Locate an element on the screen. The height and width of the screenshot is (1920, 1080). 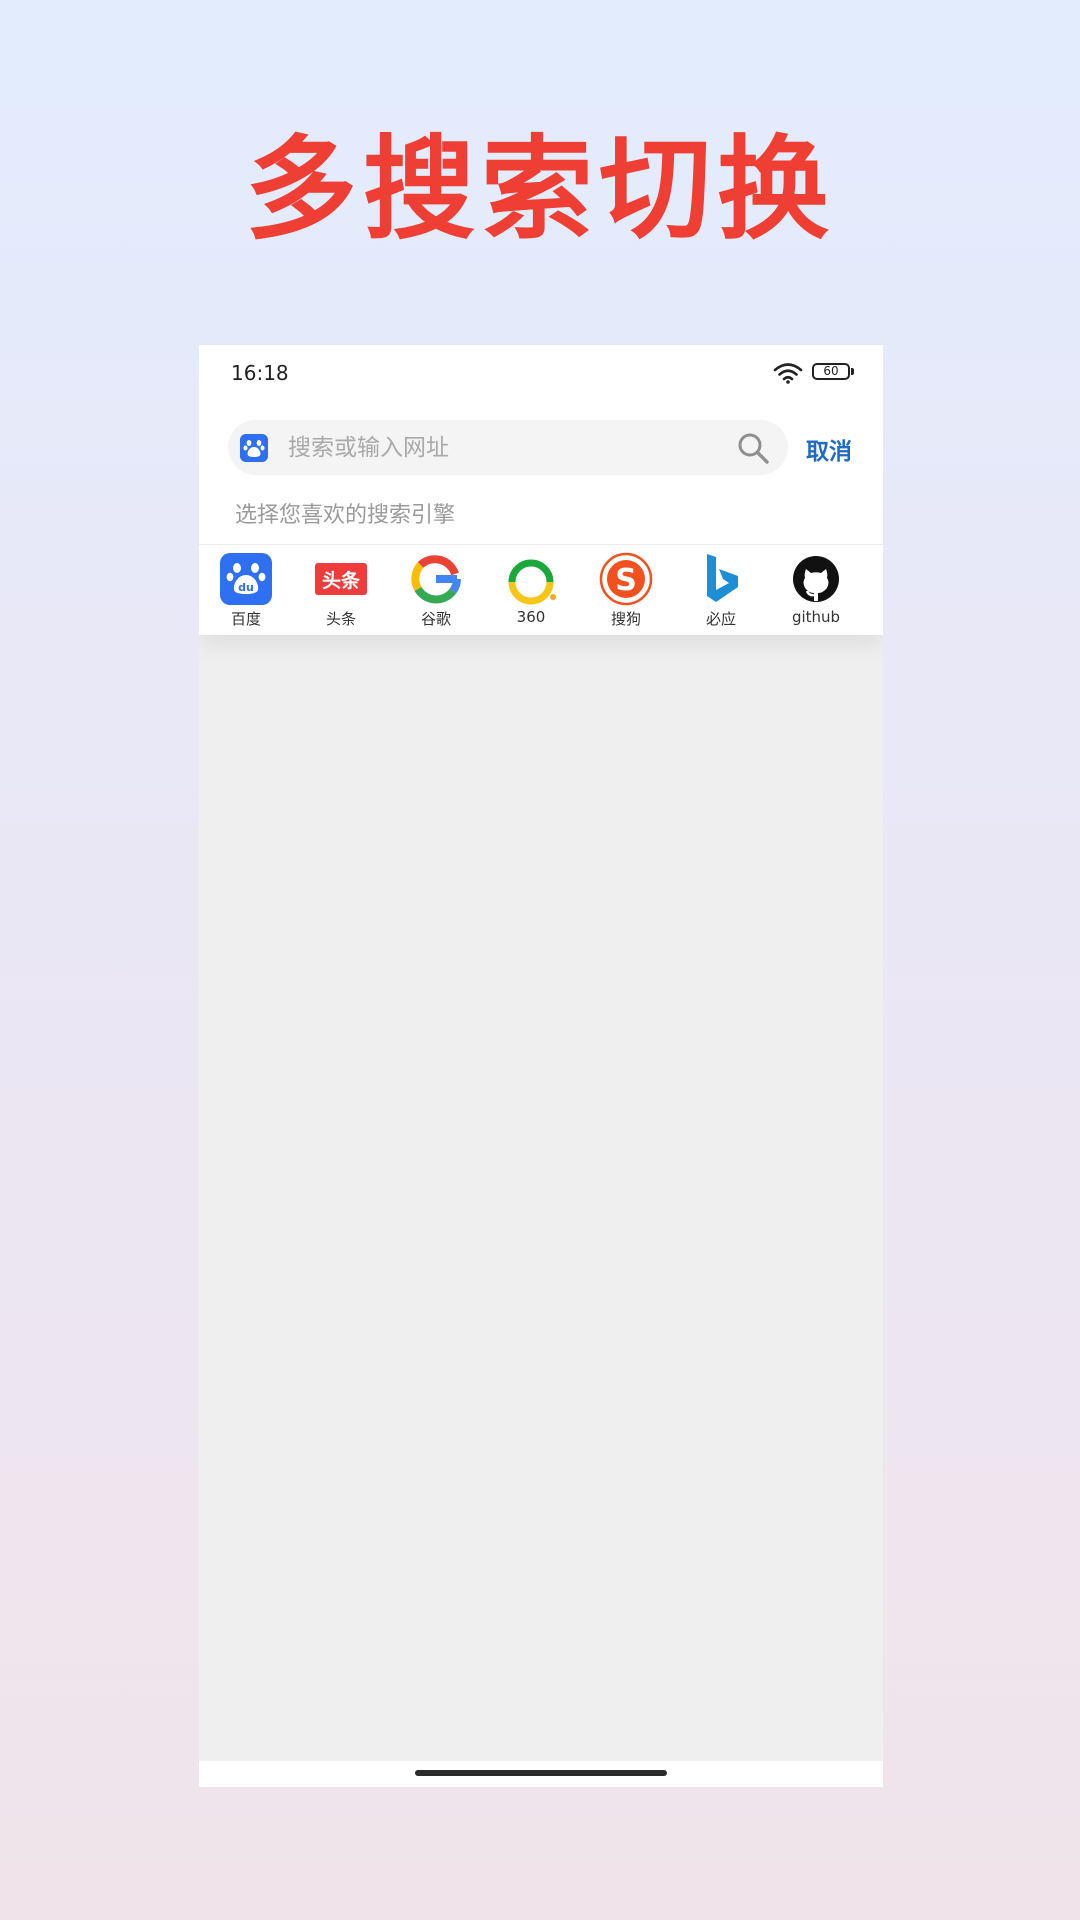
bing-icon is located at coordinates (722, 578).